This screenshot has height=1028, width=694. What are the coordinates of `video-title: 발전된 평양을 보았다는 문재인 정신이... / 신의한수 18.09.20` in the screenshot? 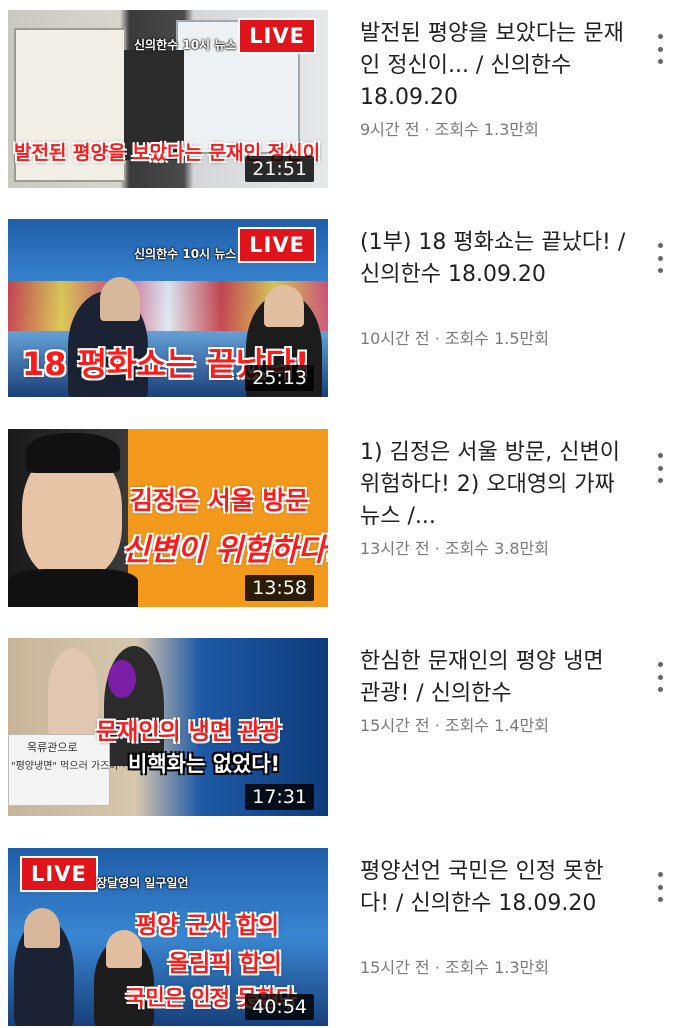 It's located at (495, 66).